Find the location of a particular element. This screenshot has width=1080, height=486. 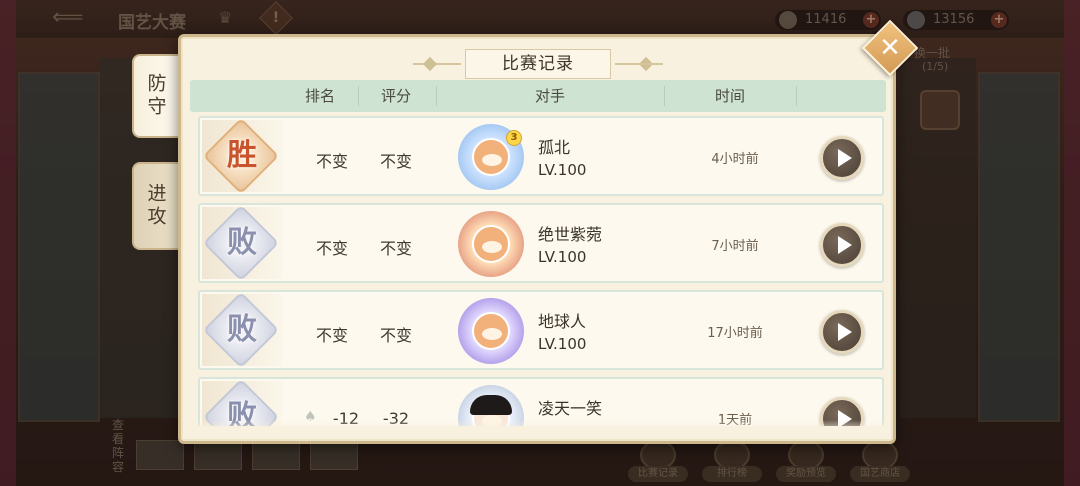

result-badge-area: 胜 is located at coordinates (242, 156).